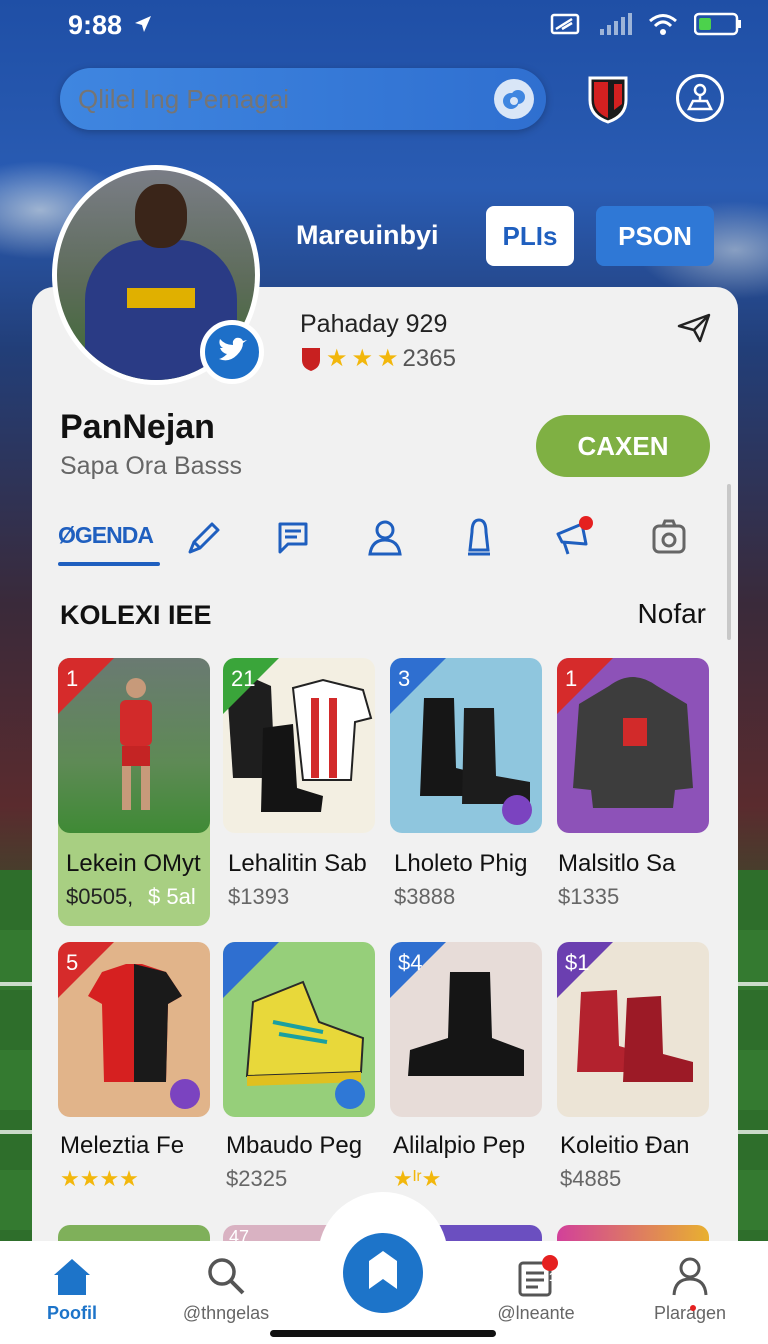  I want to click on rank-badge: $4, so click(410, 962).